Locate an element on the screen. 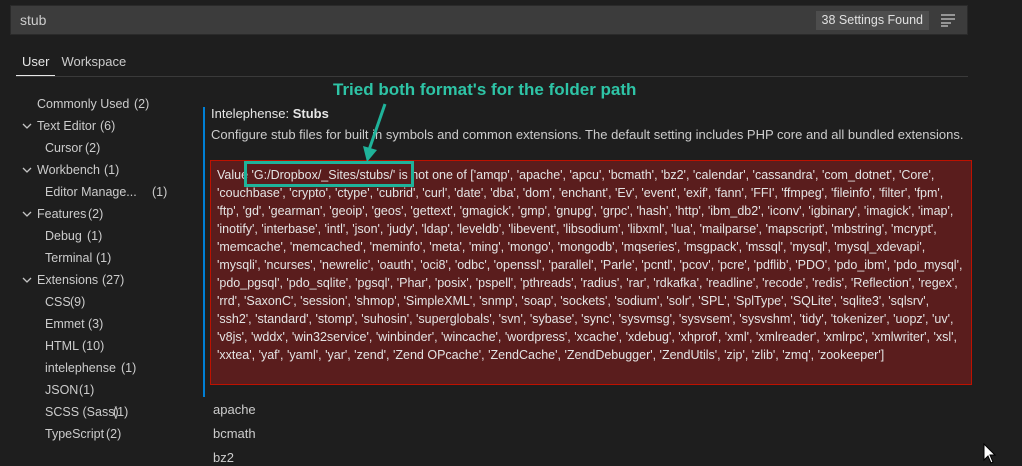 The image size is (1022, 466). setting-title: Intelephense: Stubs is located at coordinates (270, 113).